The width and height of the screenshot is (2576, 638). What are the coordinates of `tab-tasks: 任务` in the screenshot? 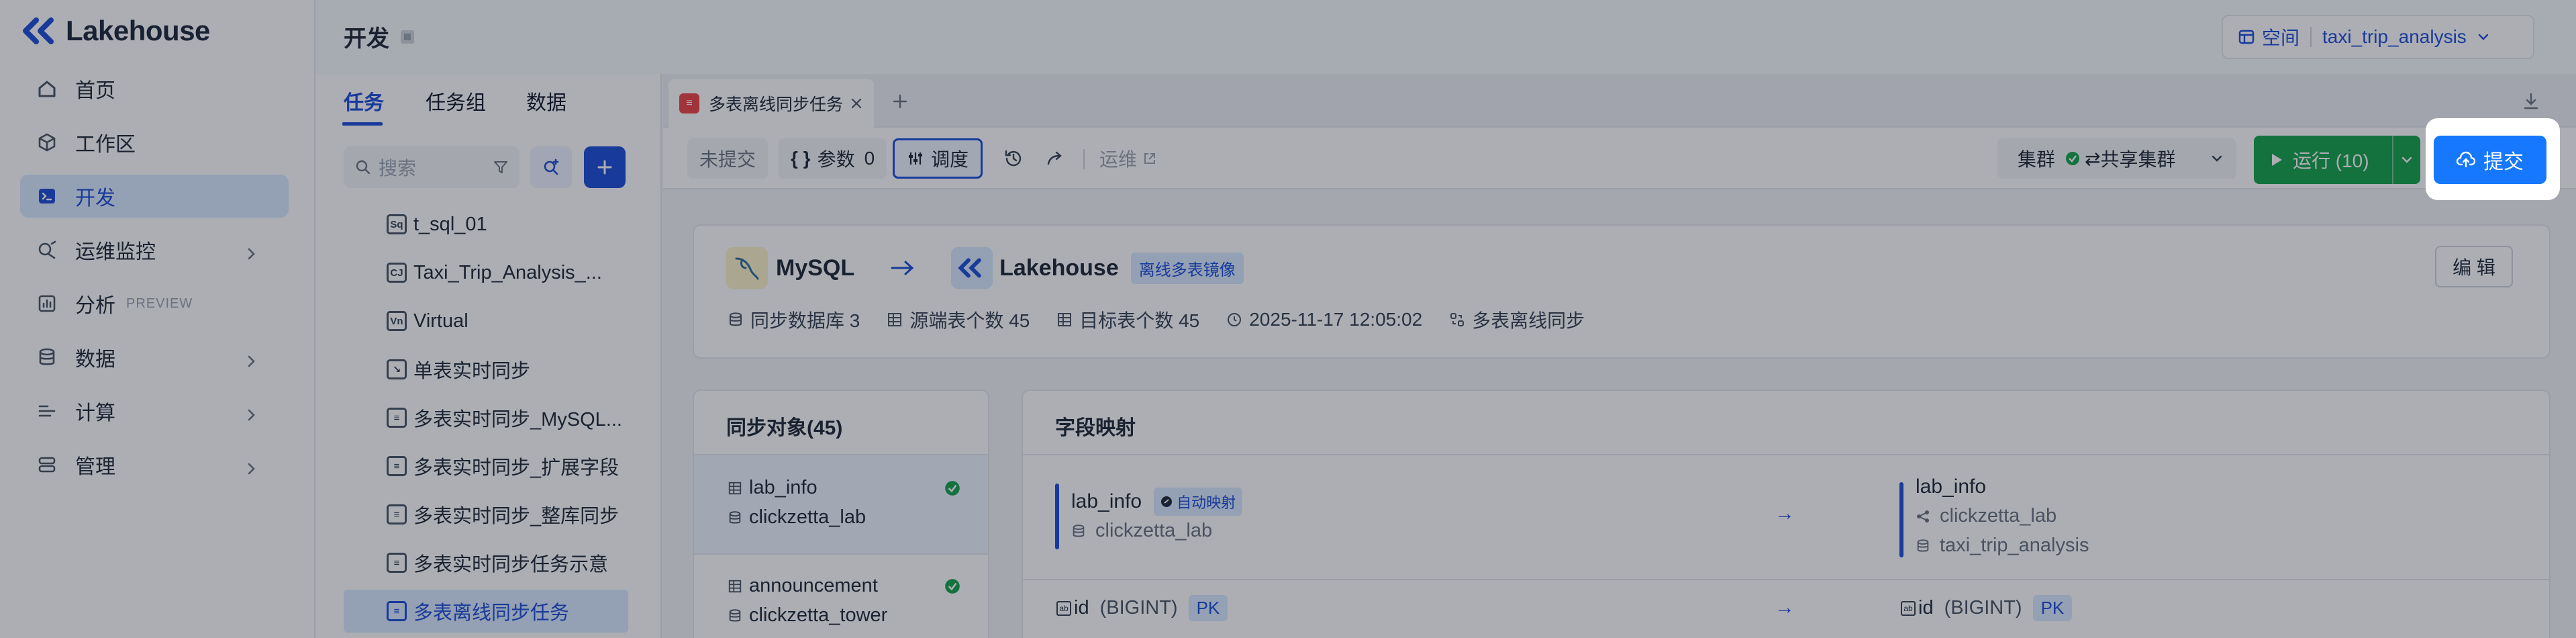 It's located at (364, 101).